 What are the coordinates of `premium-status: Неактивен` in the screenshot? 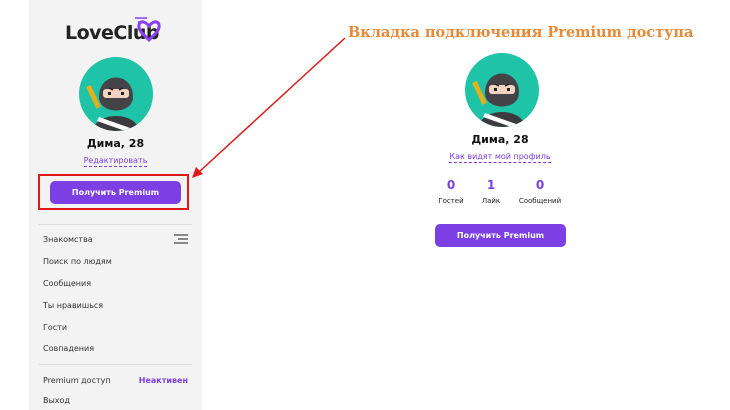 It's located at (163, 380).